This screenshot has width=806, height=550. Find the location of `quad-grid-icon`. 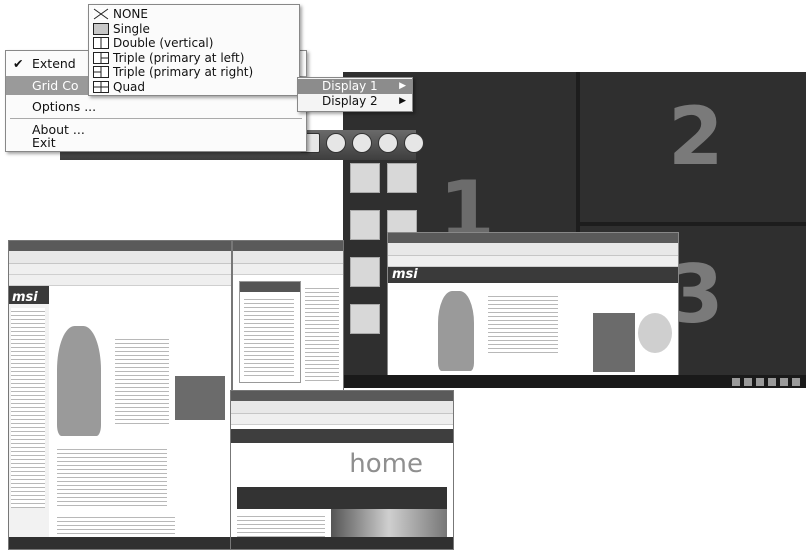

quad-grid-icon is located at coordinates (101, 86).